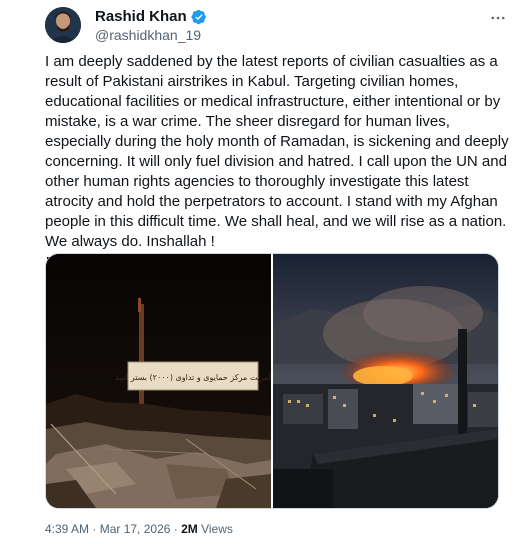 Image resolution: width=526 pixels, height=544 pixels. What do you see at coordinates (215, 529) in the screenshot?
I see `views-label: Views` at bounding box center [215, 529].